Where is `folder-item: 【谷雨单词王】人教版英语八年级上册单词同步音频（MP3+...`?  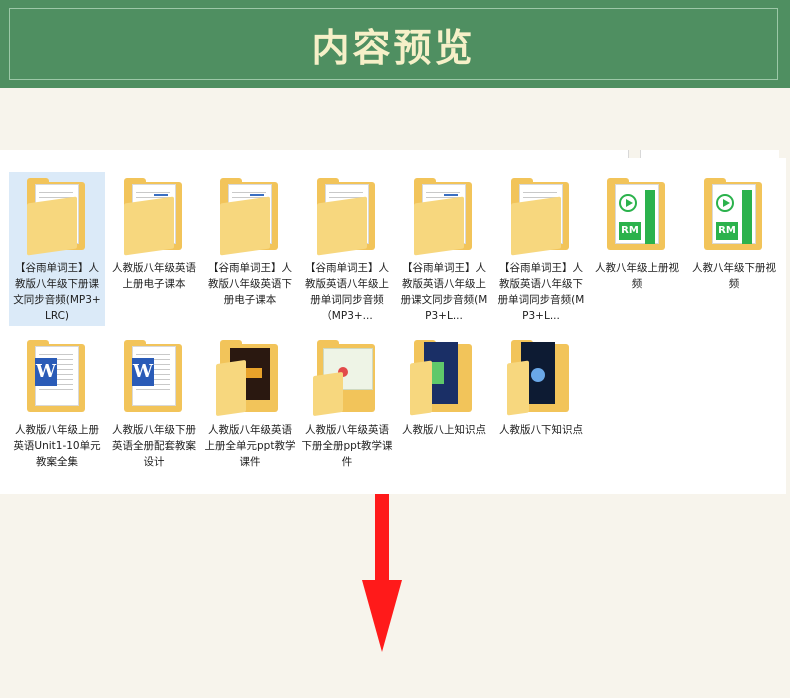
folder-item: 【谷雨单词王】人教版英语八年级上册单词同步音频（MP3+... is located at coordinates (347, 248).